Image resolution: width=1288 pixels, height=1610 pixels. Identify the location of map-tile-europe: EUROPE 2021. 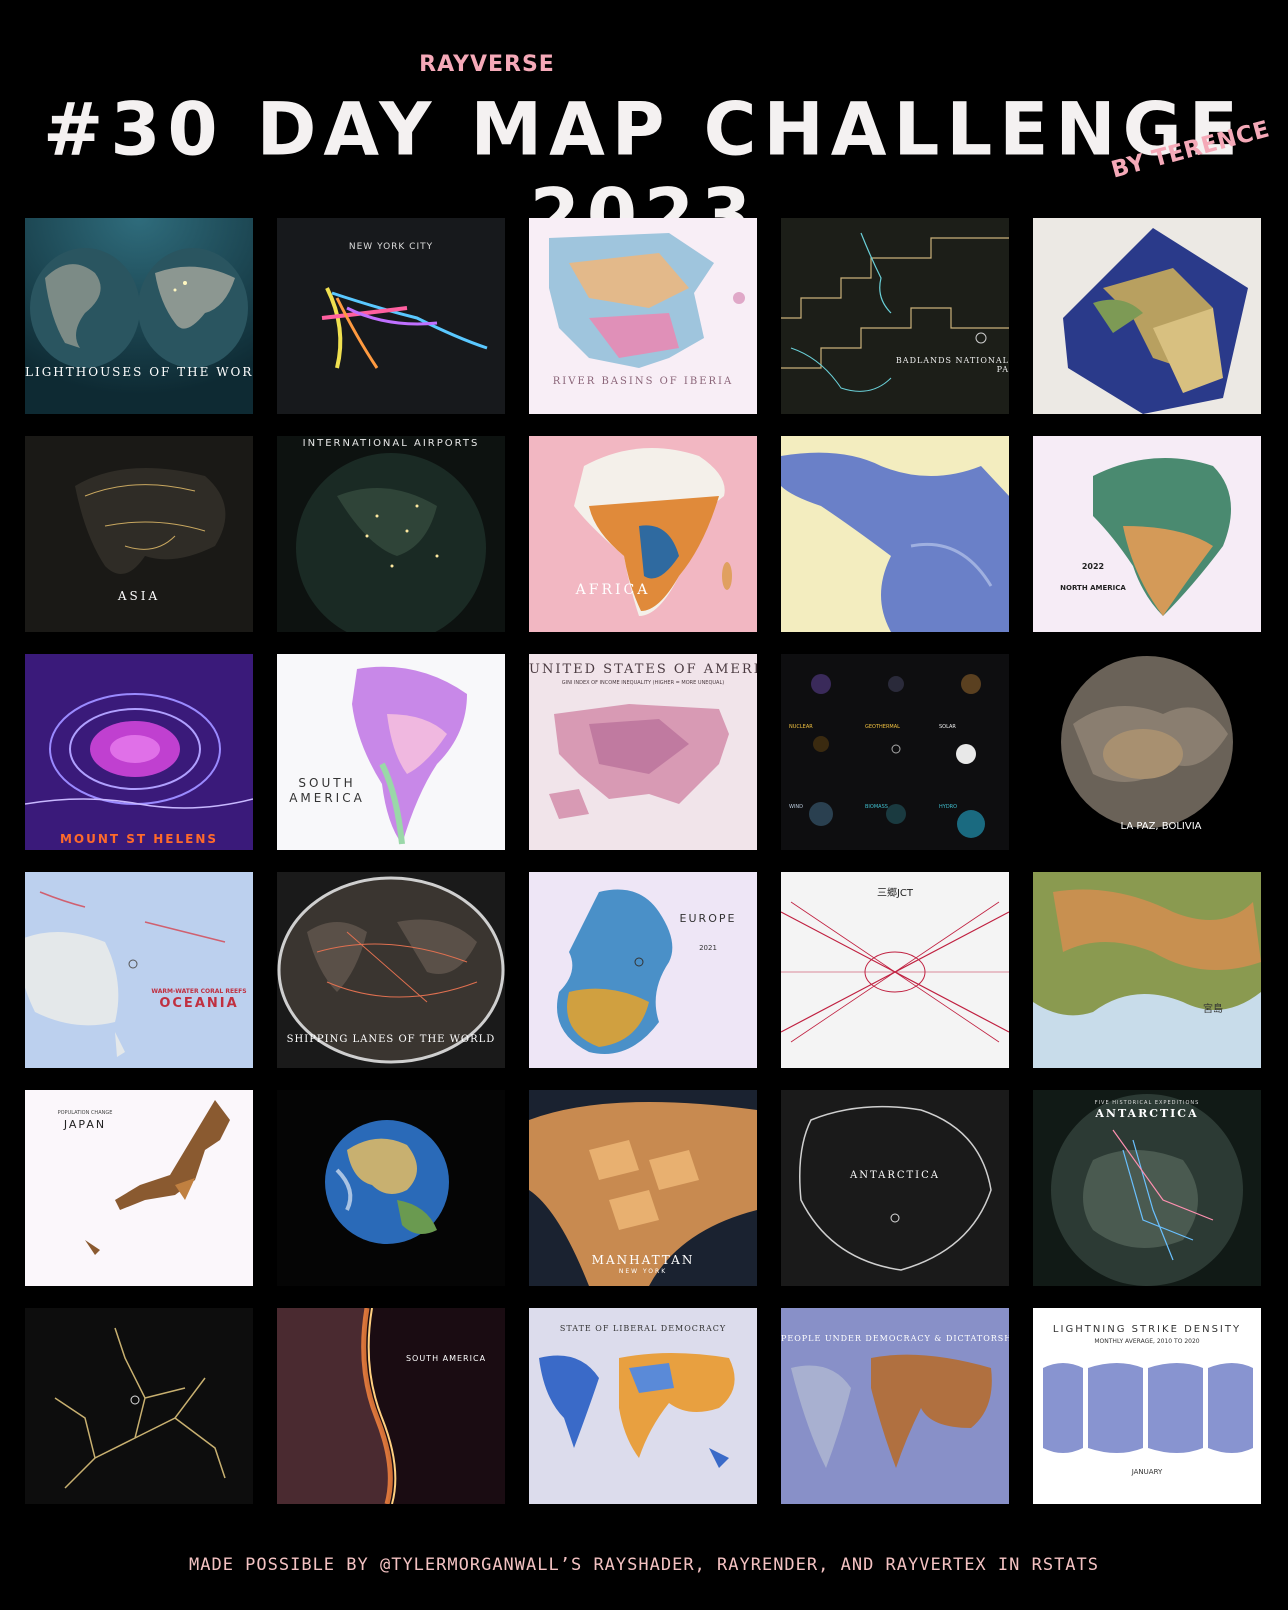
(643, 970).